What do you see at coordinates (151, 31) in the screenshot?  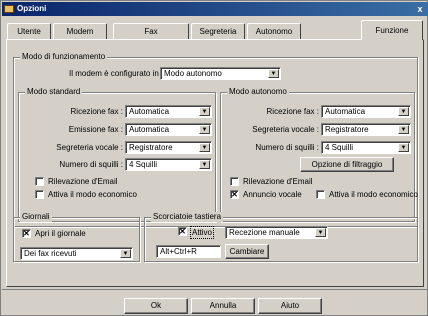 I see `tab-fax: Fax` at bounding box center [151, 31].